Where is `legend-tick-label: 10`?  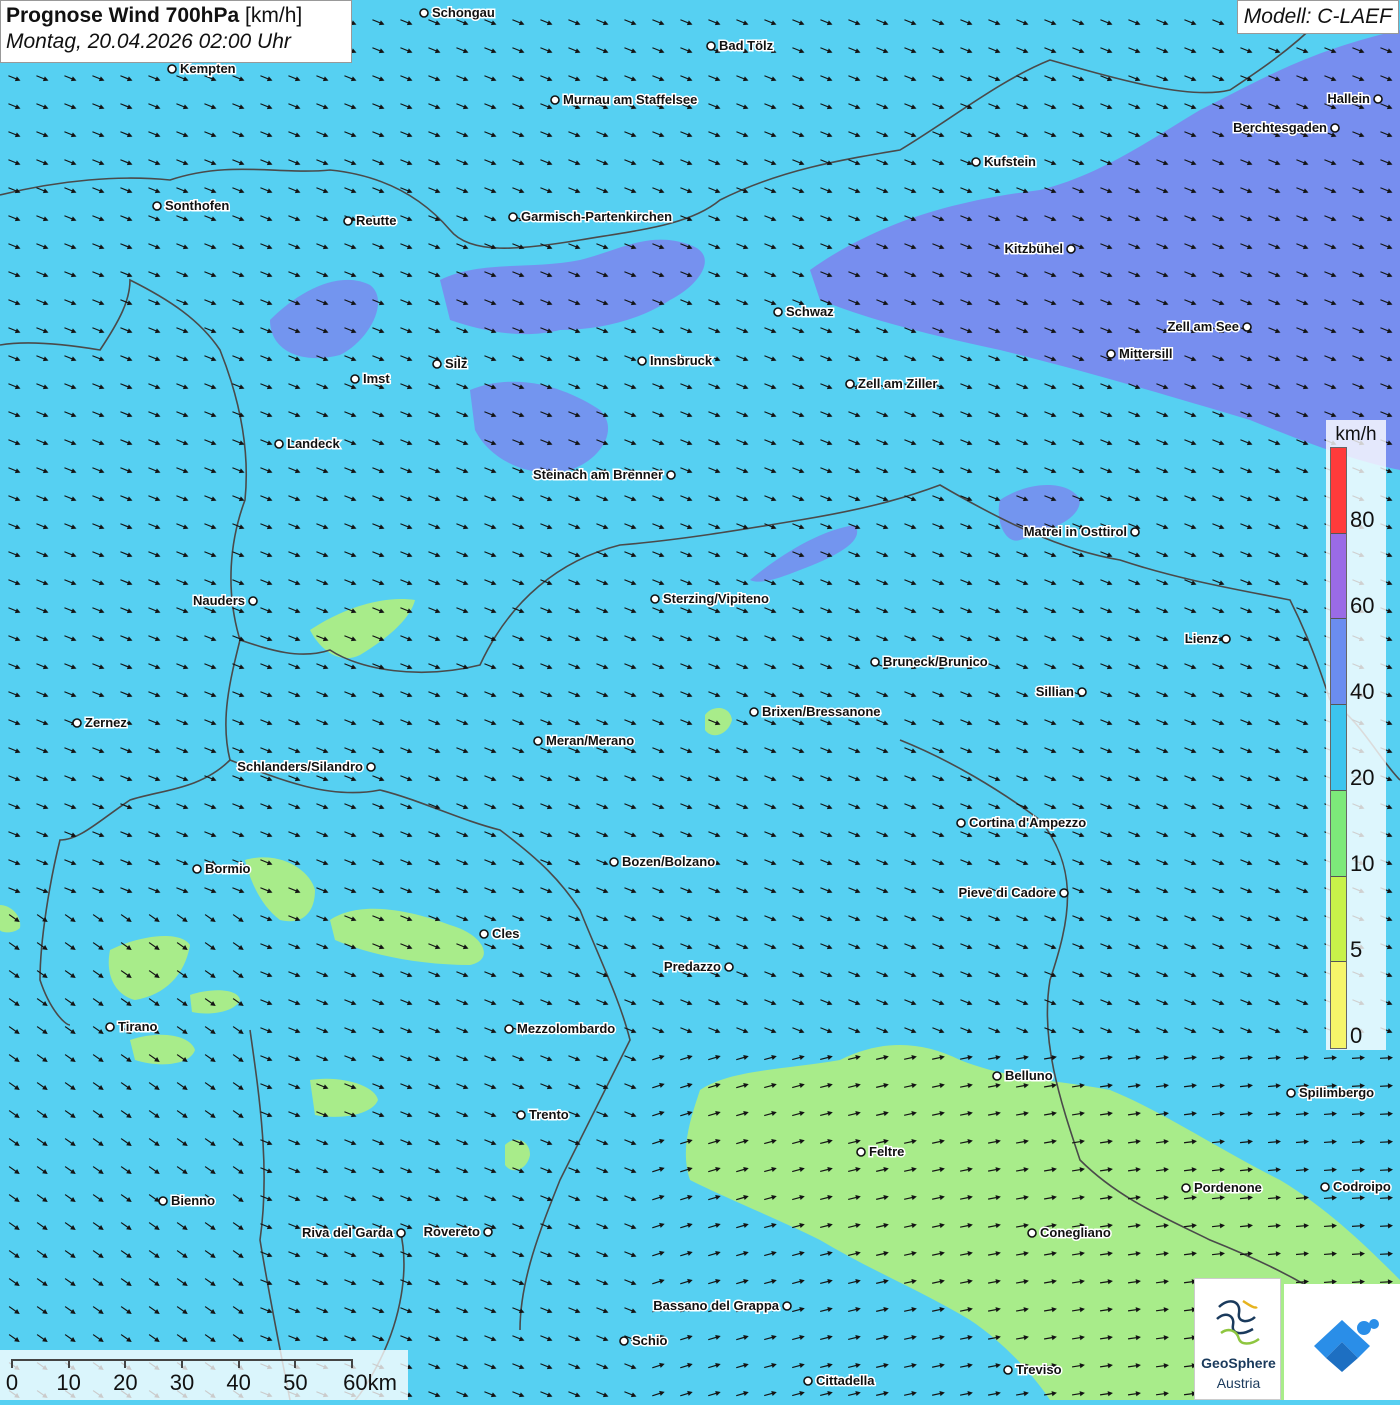 legend-tick-label: 10 is located at coordinates (1362, 863).